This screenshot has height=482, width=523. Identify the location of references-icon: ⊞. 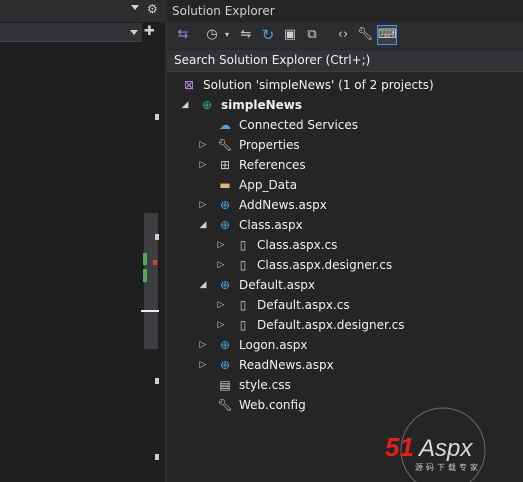
(225, 165).